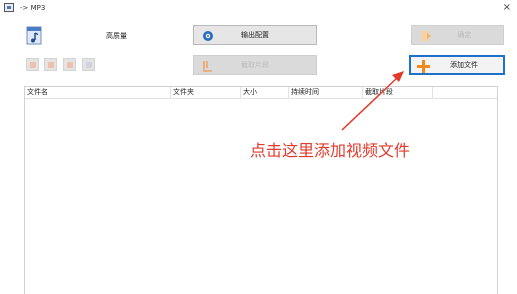 The height and width of the screenshot is (294, 517). I want to click on play-icon, so click(51, 65).